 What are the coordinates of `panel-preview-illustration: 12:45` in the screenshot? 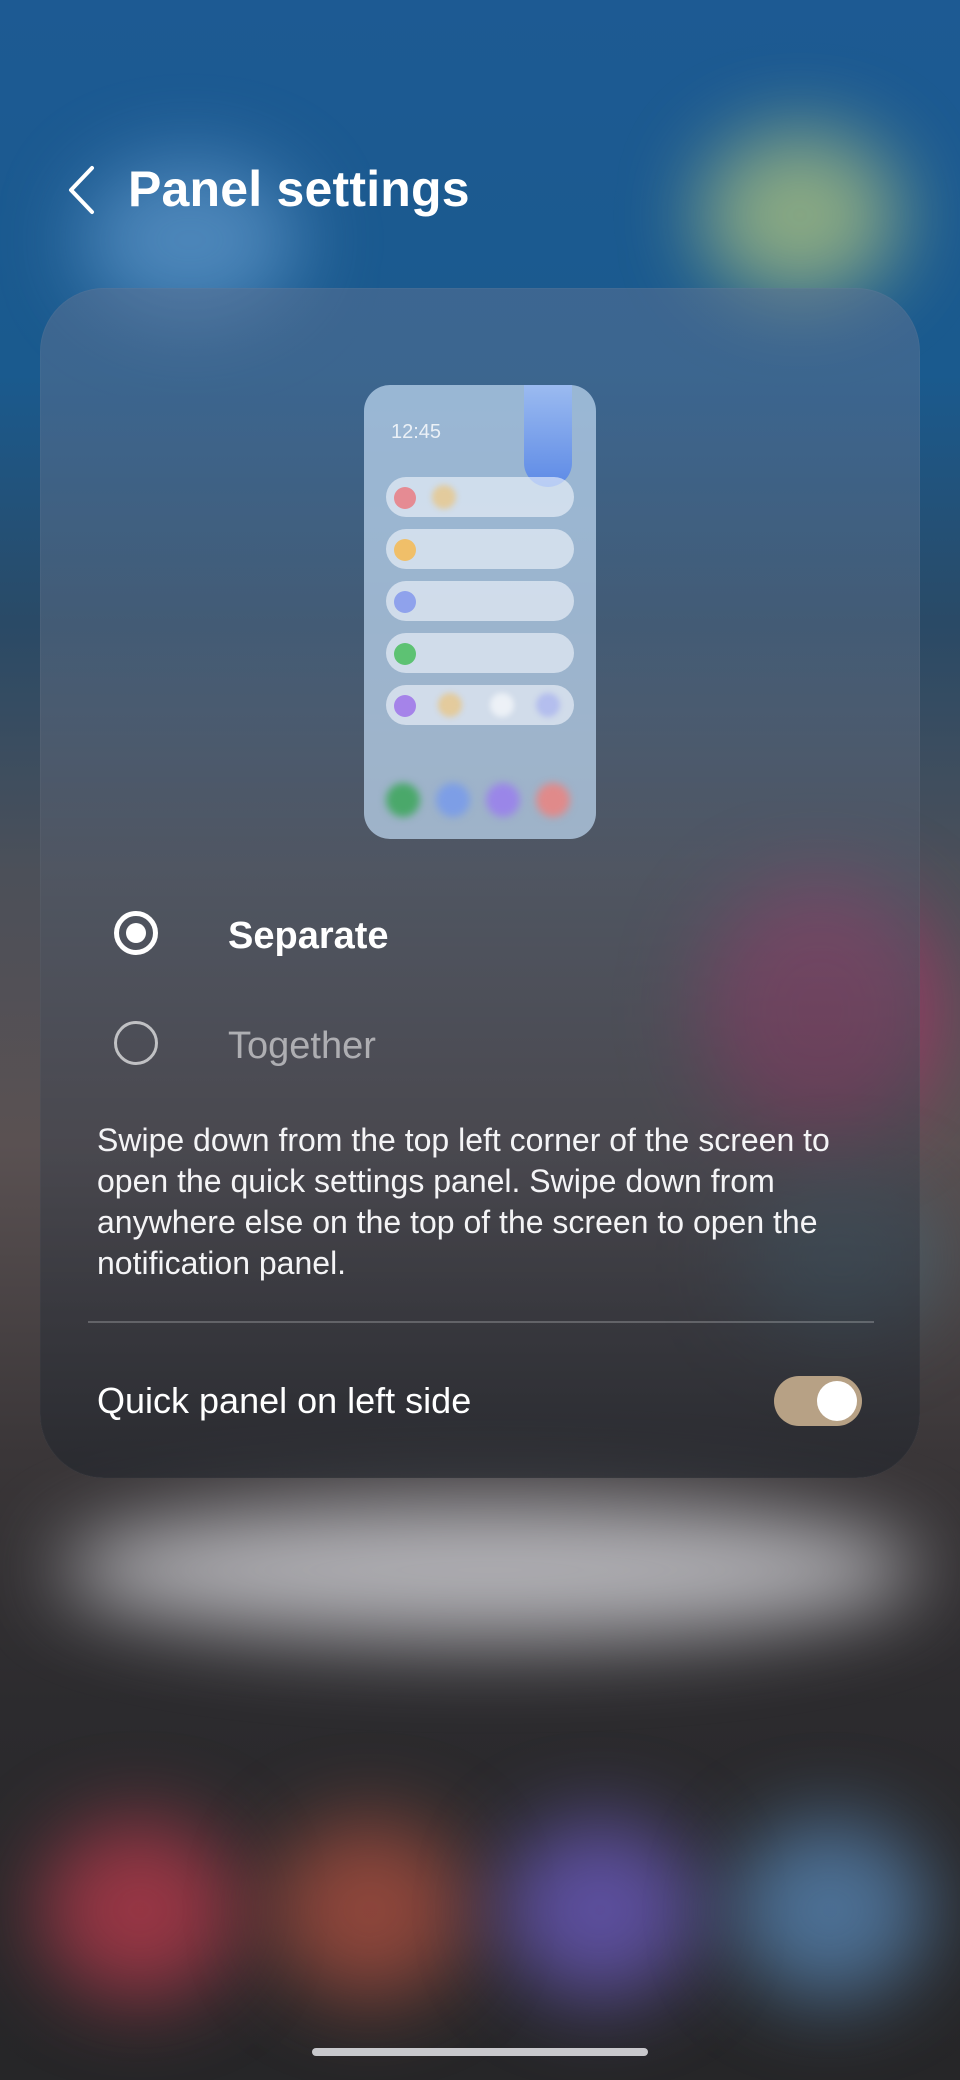 It's located at (480, 612).